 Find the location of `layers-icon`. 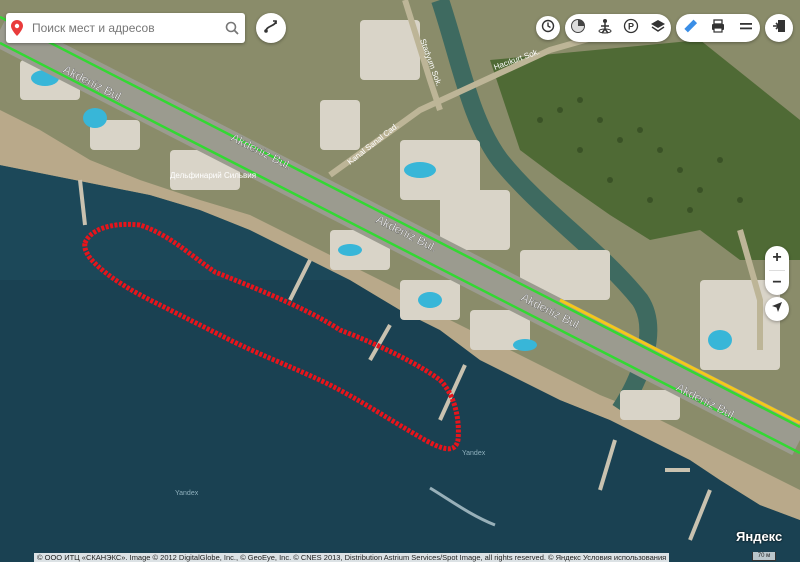

layers-icon is located at coordinates (658, 28).